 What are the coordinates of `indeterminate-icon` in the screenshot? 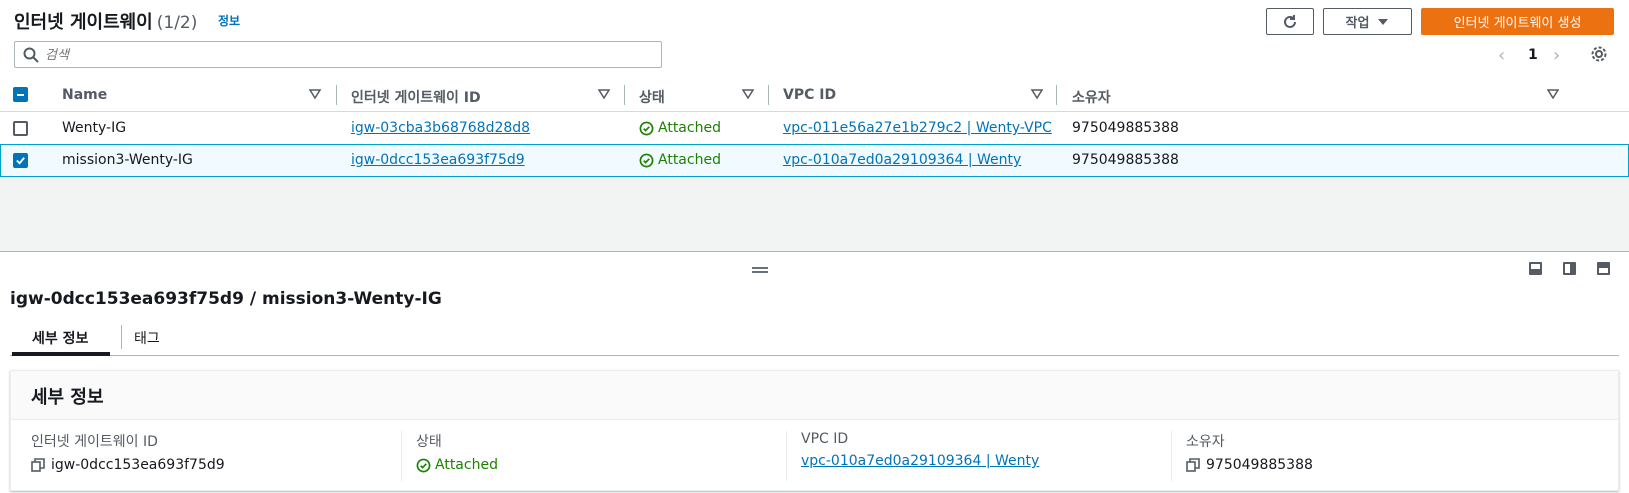 It's located at (20, 95).